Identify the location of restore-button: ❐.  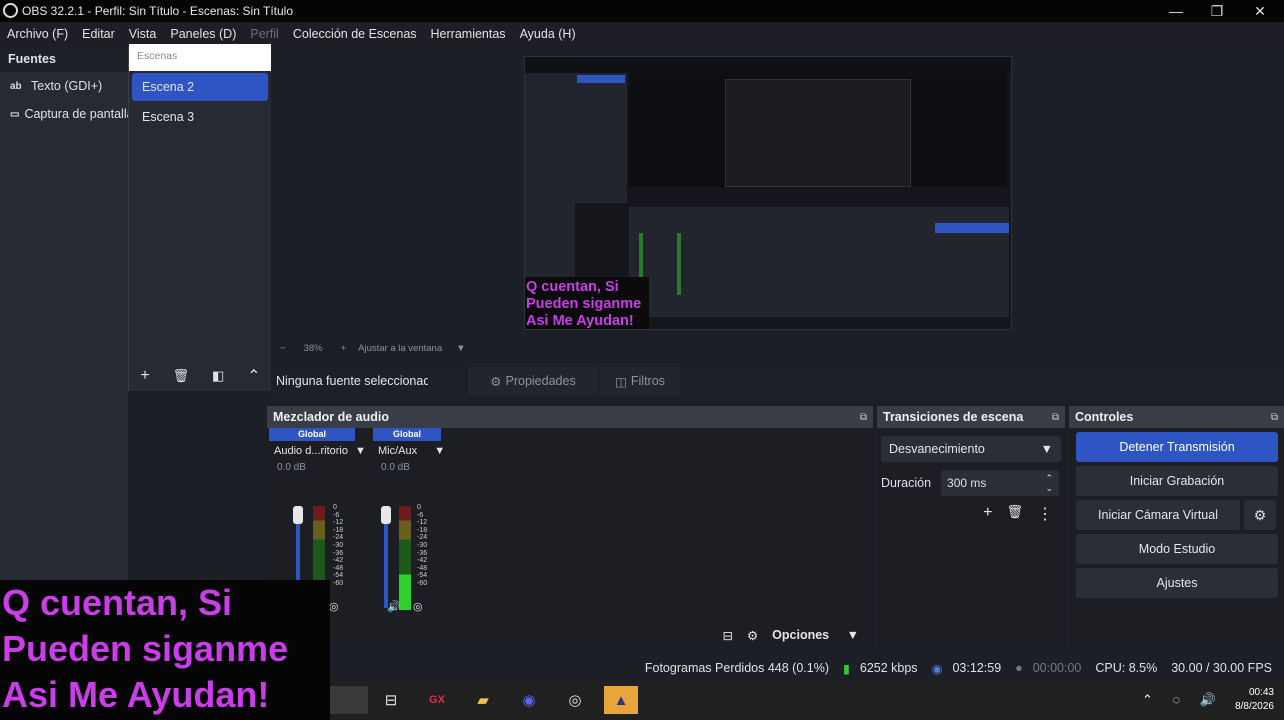
(1217, 11).